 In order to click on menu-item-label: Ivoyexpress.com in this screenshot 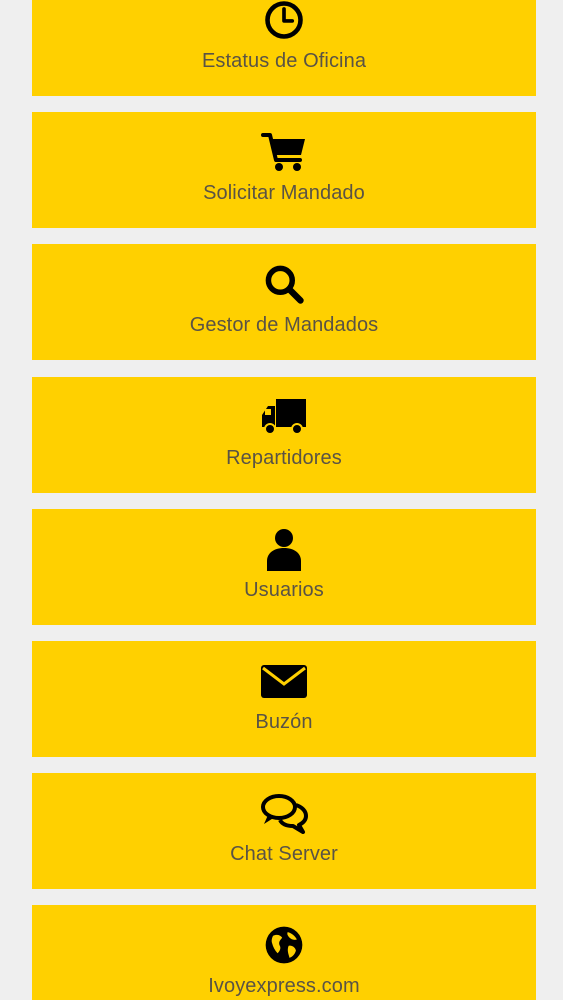, I will do `click(284, 986)`.